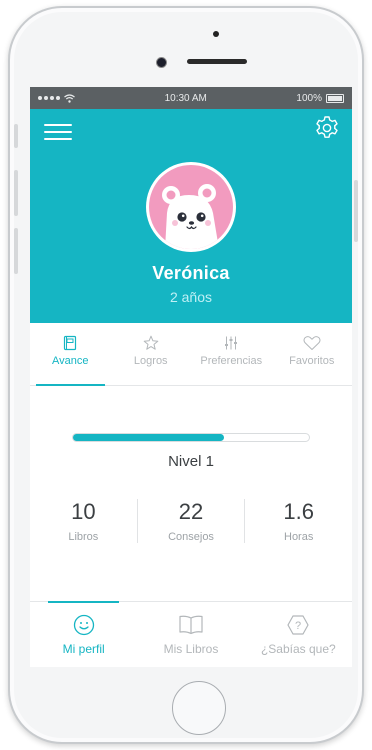 The image size is (372, 750). I want to click on stat-horas: 1.6 Horas, so click(298, 521).